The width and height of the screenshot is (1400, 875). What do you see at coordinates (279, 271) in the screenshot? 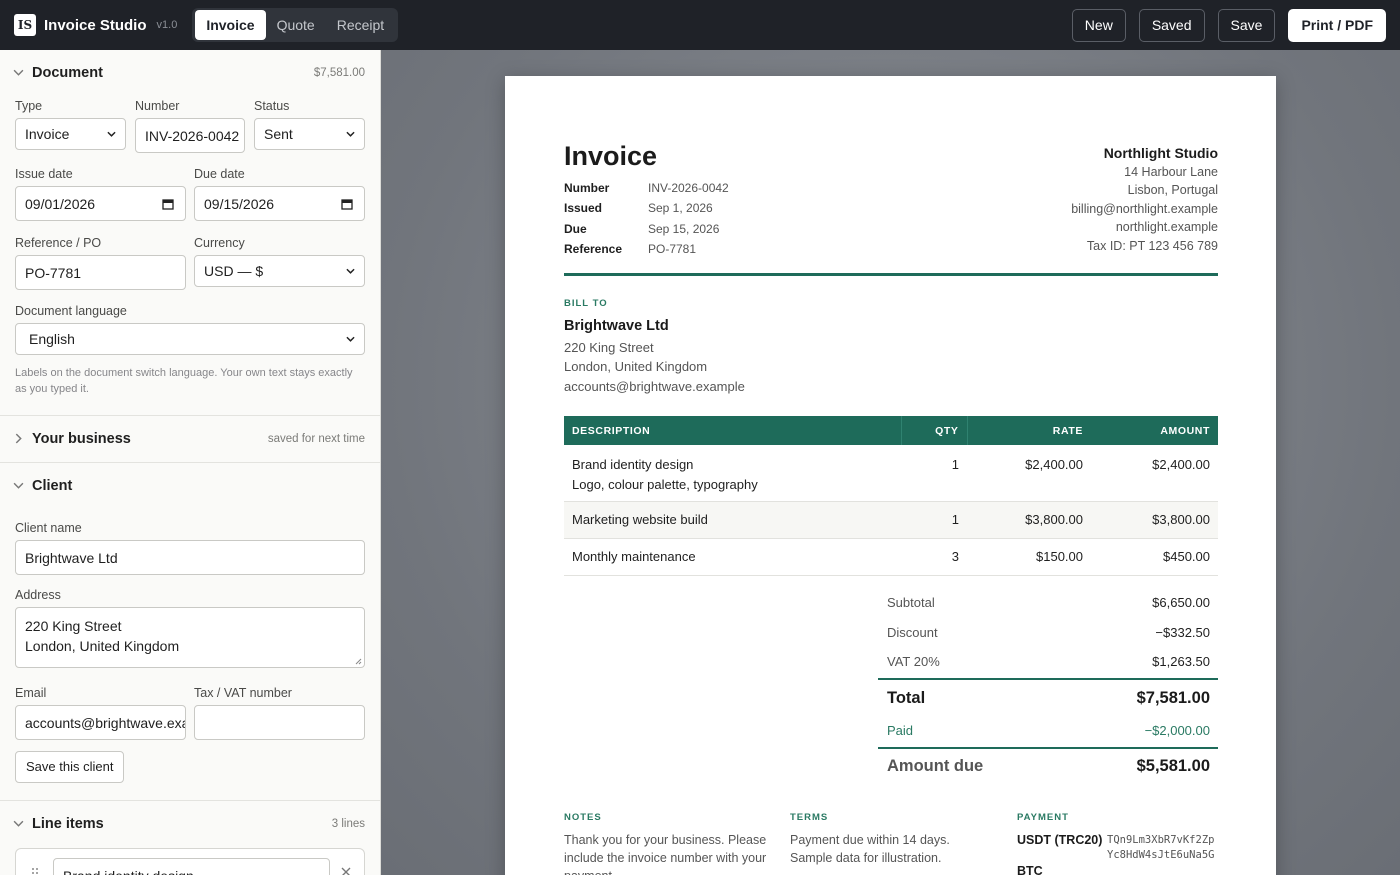
I see `currency-select: USD — $` at bounding box center [279, 271].